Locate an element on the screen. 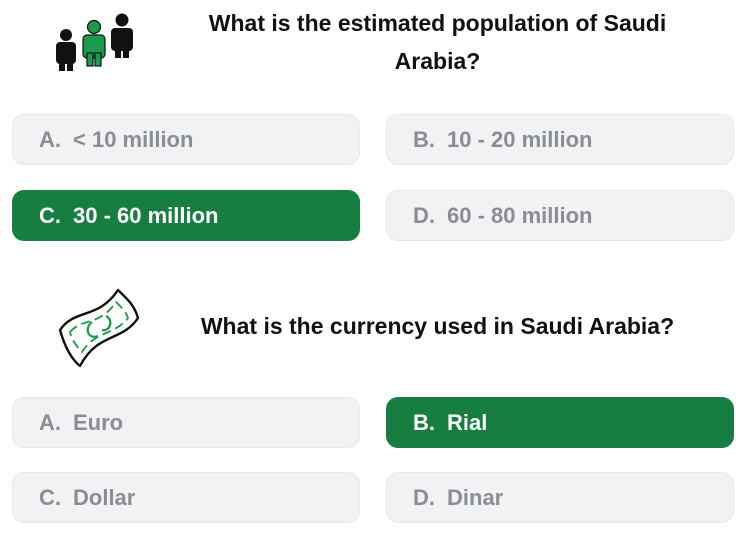 This screenshot has height=536, width=750. option-label: 10 - 20 million is located at coordinates (520, 139).